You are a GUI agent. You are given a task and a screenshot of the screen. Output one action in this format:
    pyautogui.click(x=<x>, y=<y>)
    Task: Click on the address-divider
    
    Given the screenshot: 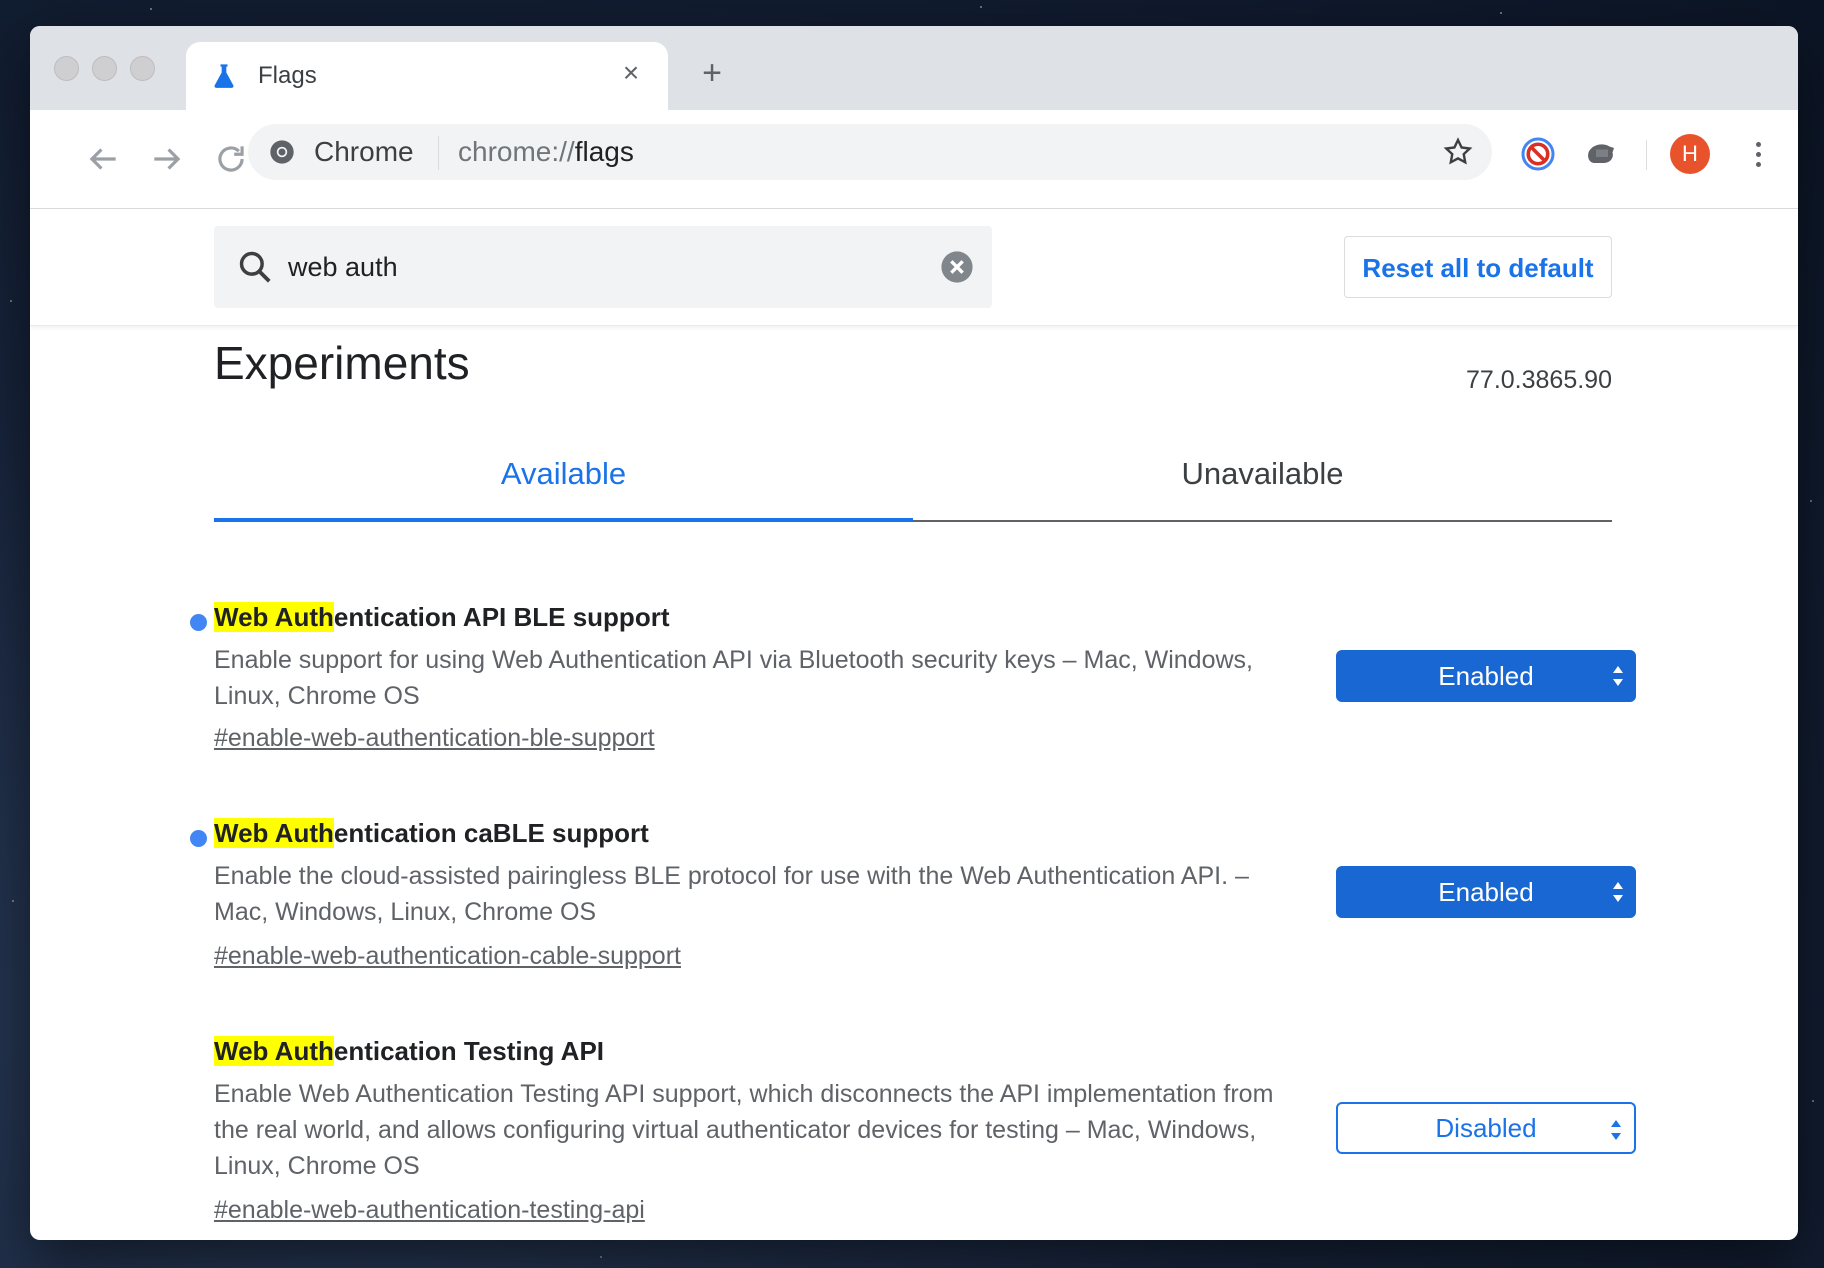 What is the action you would take?
    pyautogui.click(x=438, y=153)
    